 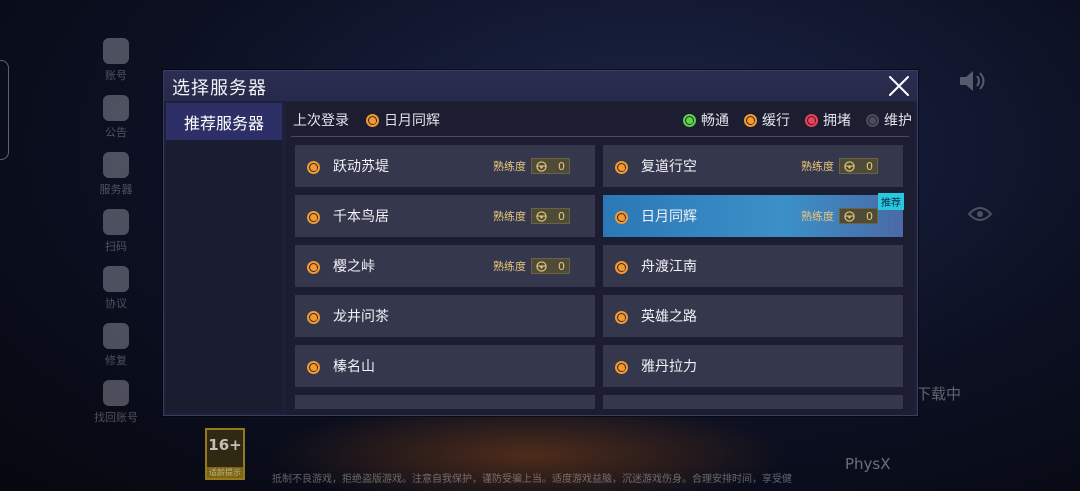 What do you see at coordinates (116, 351) in the screenshot?
I see `menu-item-repair: 修复` at bounding box center [116, 351].